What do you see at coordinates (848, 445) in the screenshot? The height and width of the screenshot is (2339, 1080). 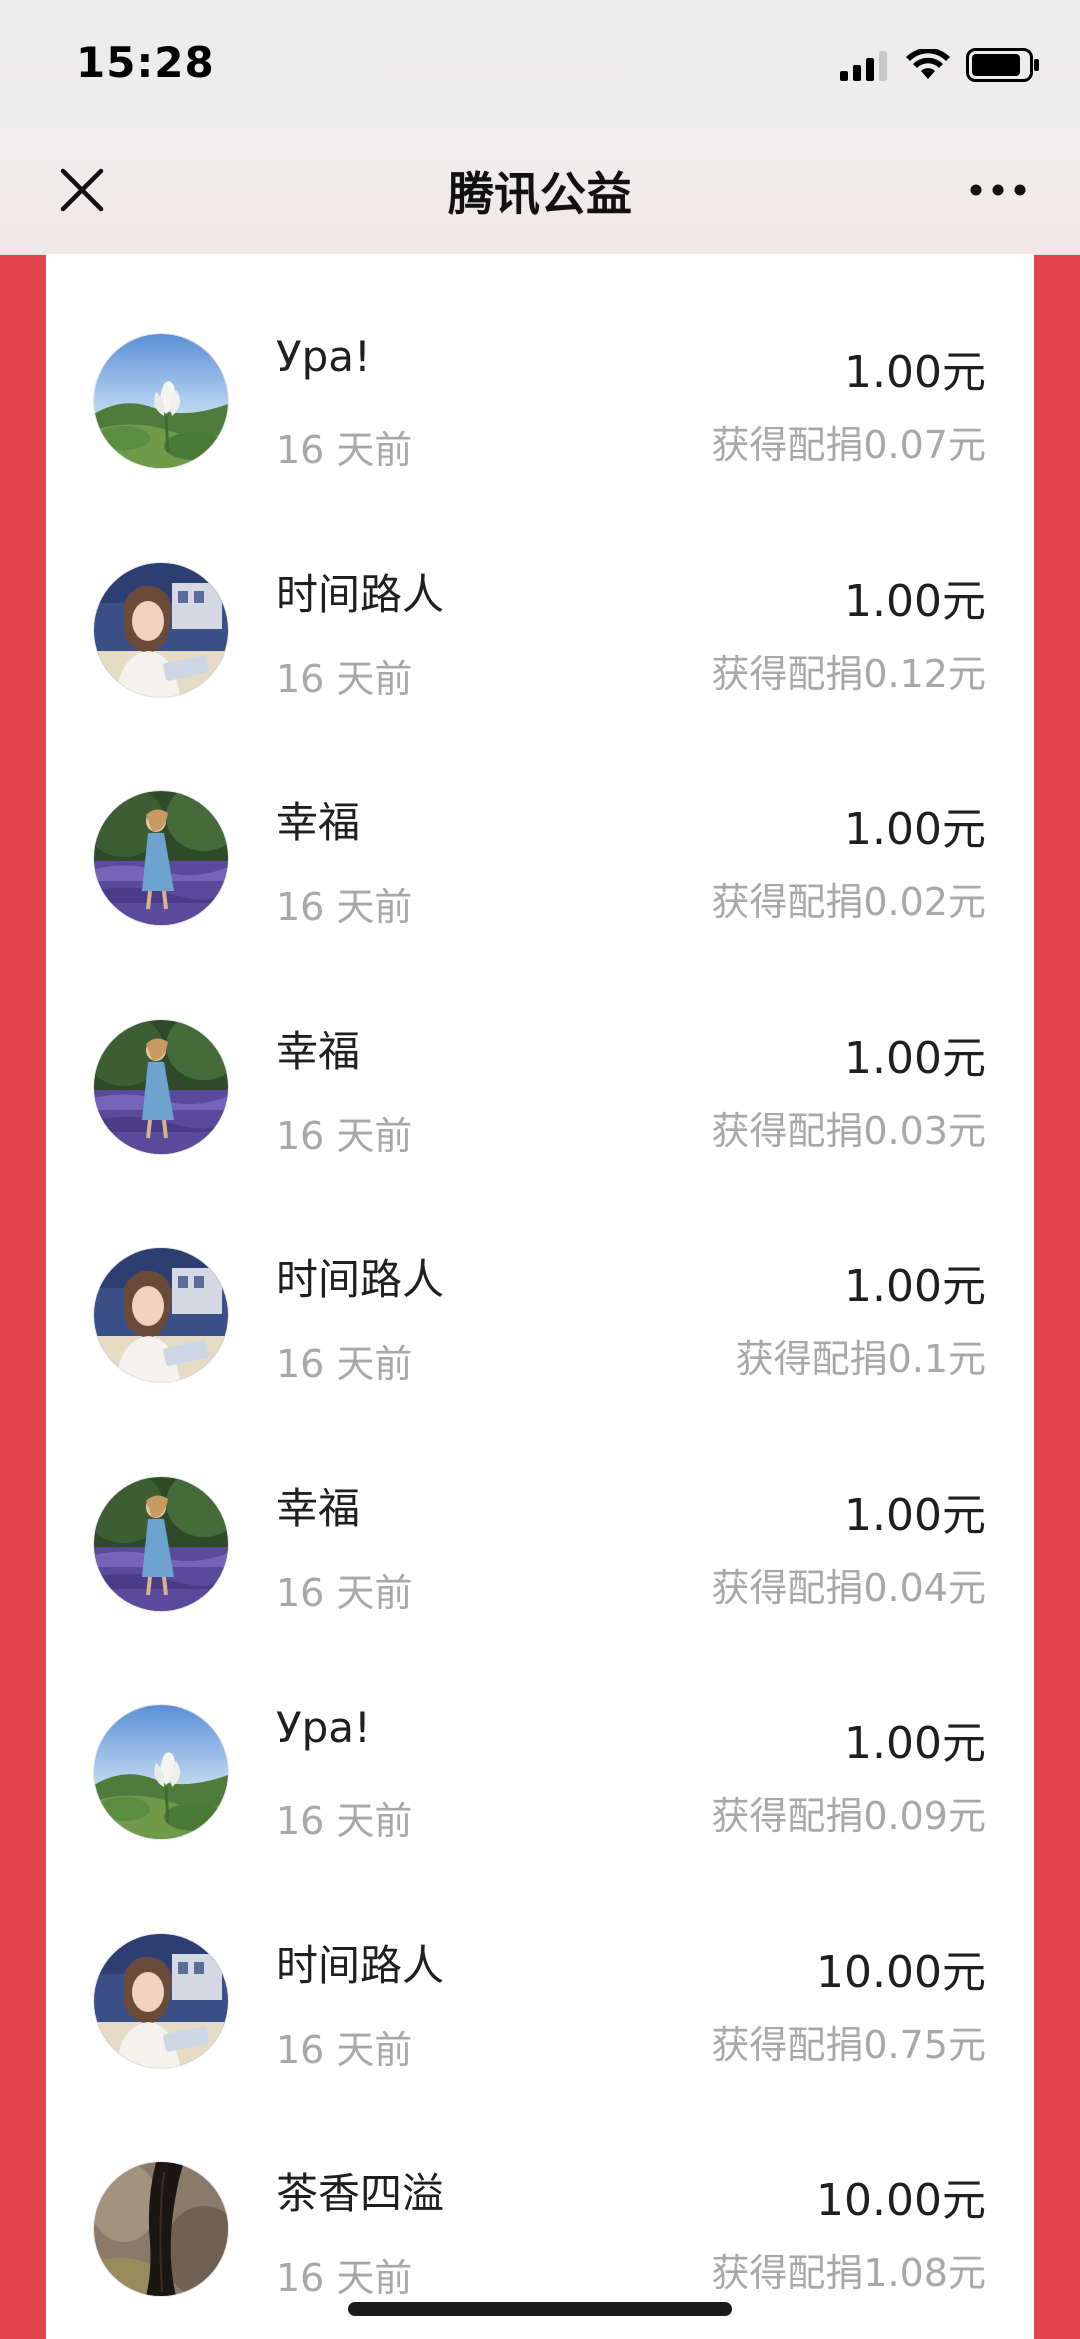 I see `matched-amount: 获得配捐0.07元` at bounding box center [848, 445].